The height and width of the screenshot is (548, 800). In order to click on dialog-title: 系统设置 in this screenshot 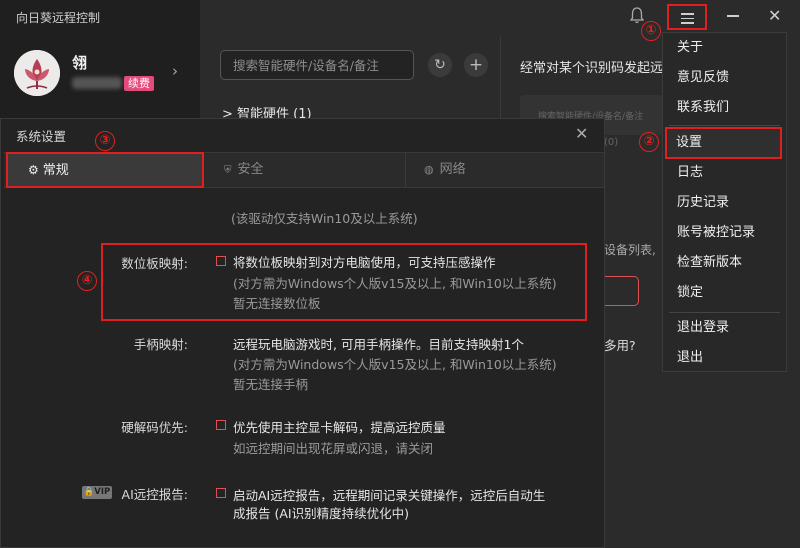, I will do `click(41, 136)`.